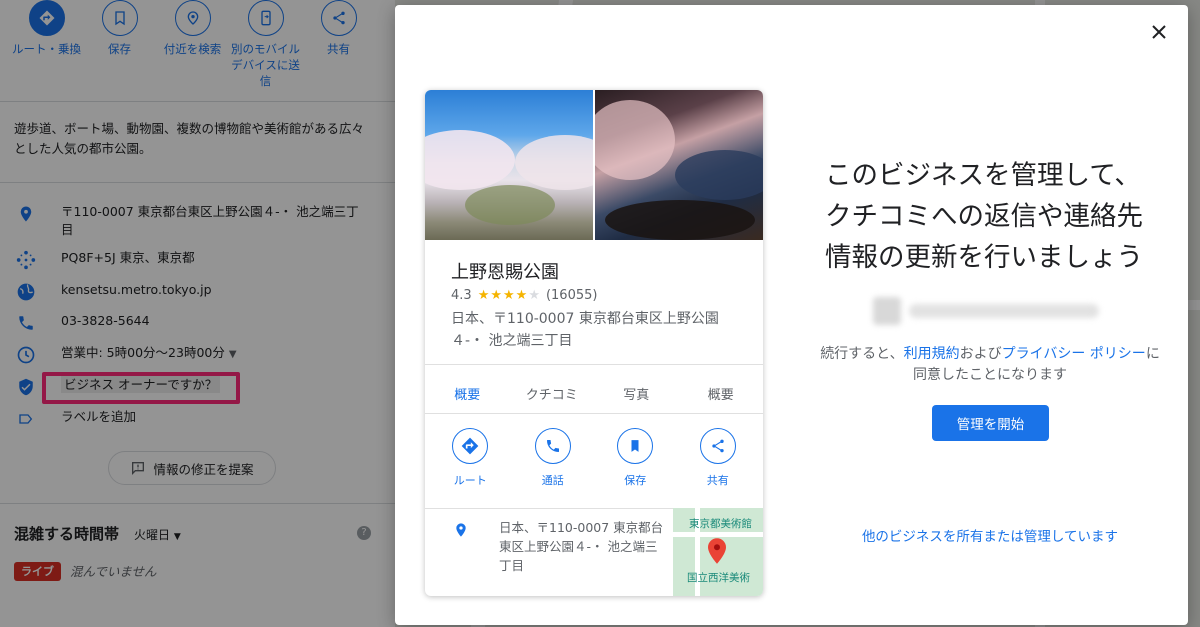 The height and width of the screenshot is (627, 1200). I want to click on close-button, so click(1159, 32).